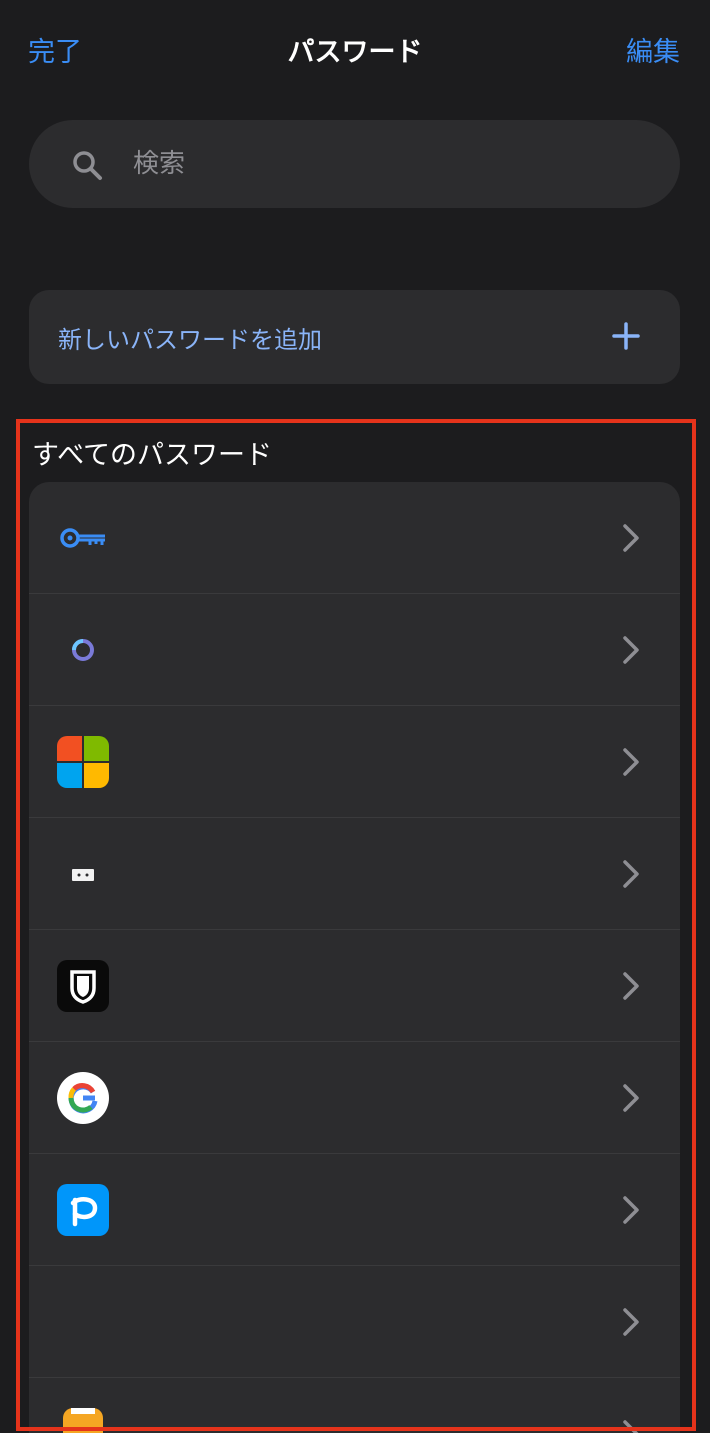 This screenshot has height=1433, width=710. I want to click on search-bar, so click(354, 164).